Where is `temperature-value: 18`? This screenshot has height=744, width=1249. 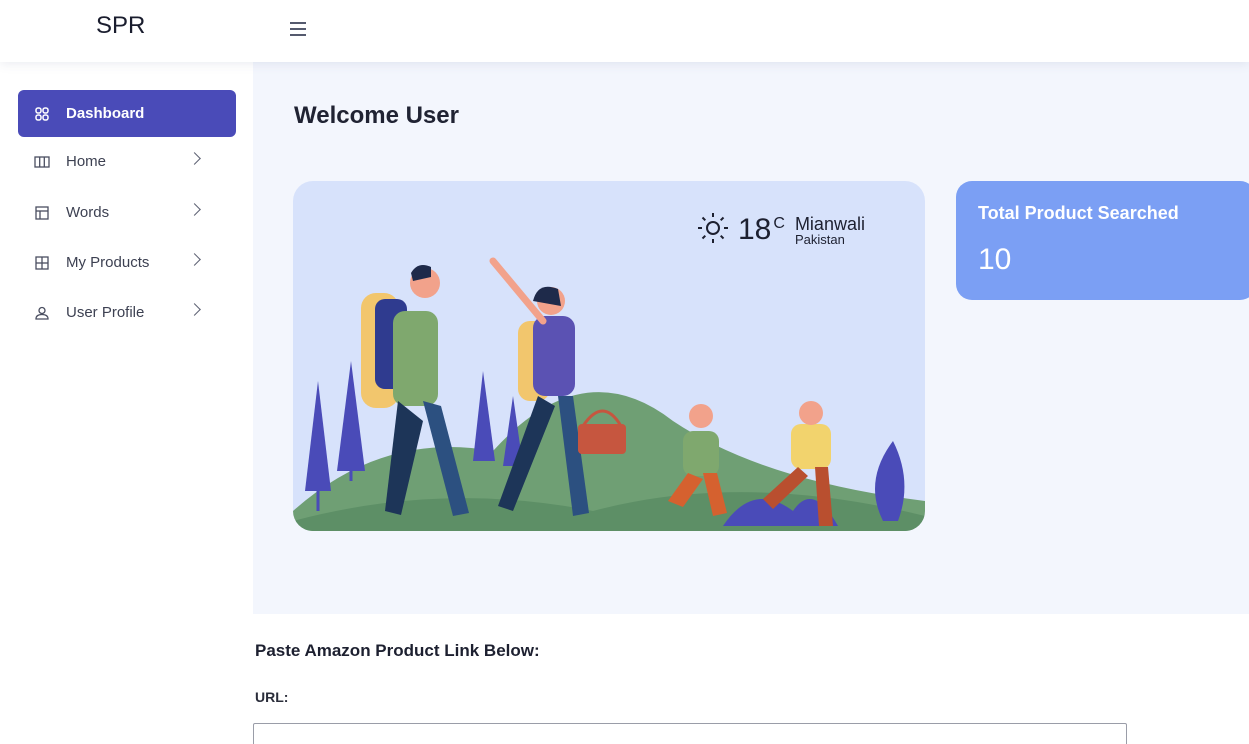 temperature-value: 18 is located at coordinates (755, 229).